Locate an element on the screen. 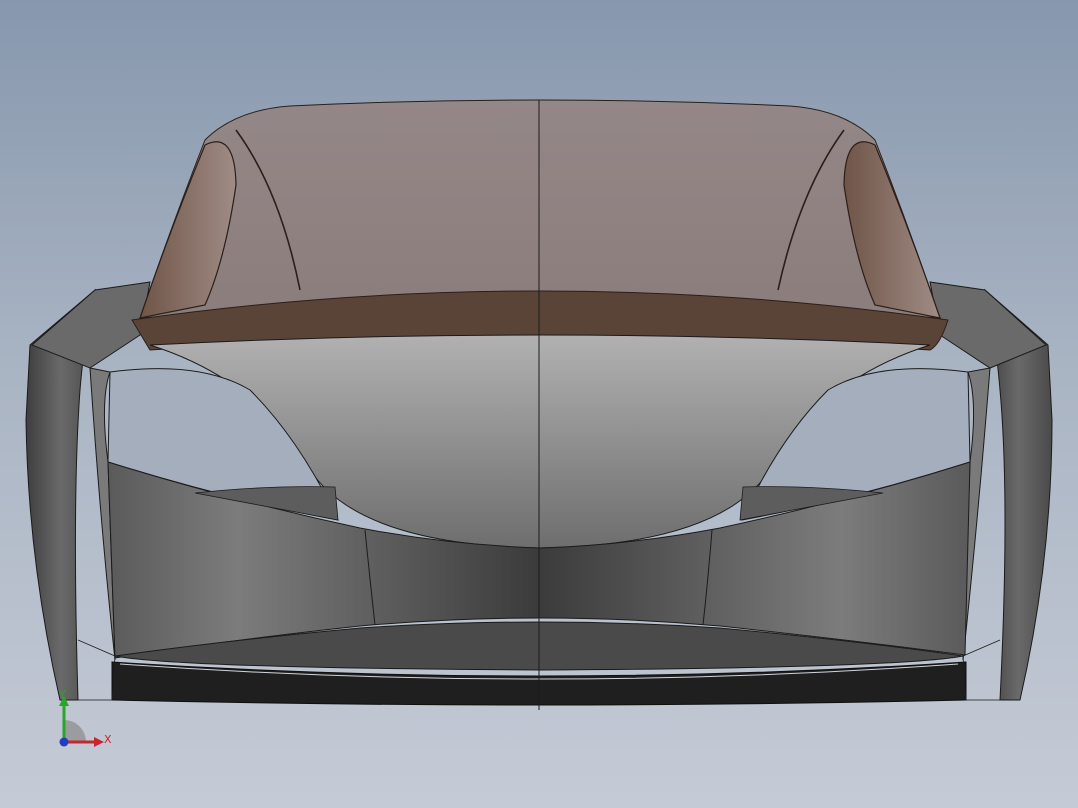 This screenshot has height=808, width=1078. axis-triad is located at coordinates (84, 727).